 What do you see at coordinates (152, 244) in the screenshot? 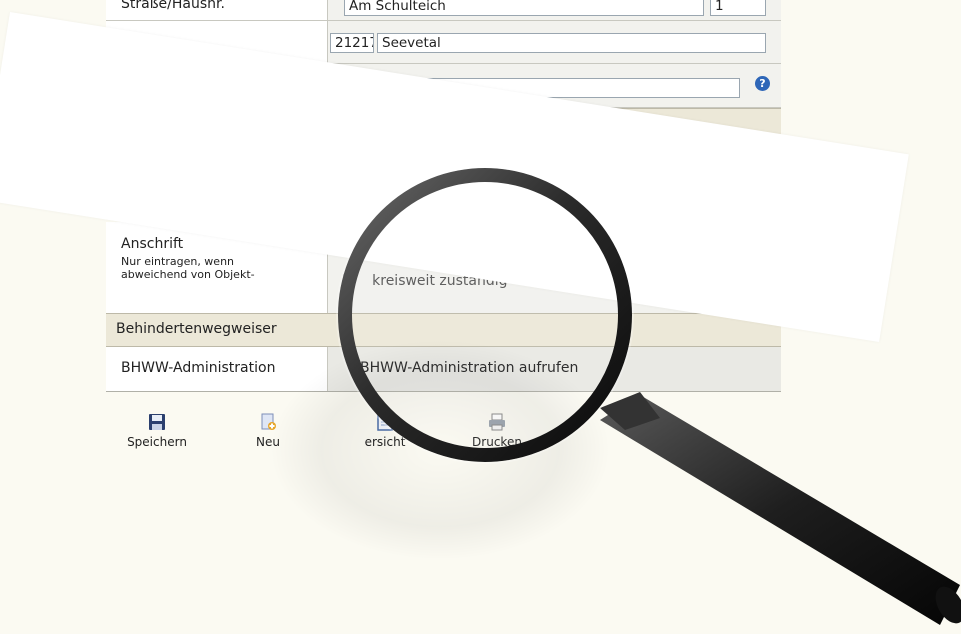
I see `address-label: Anschrift` at bounding box center [152, 244].